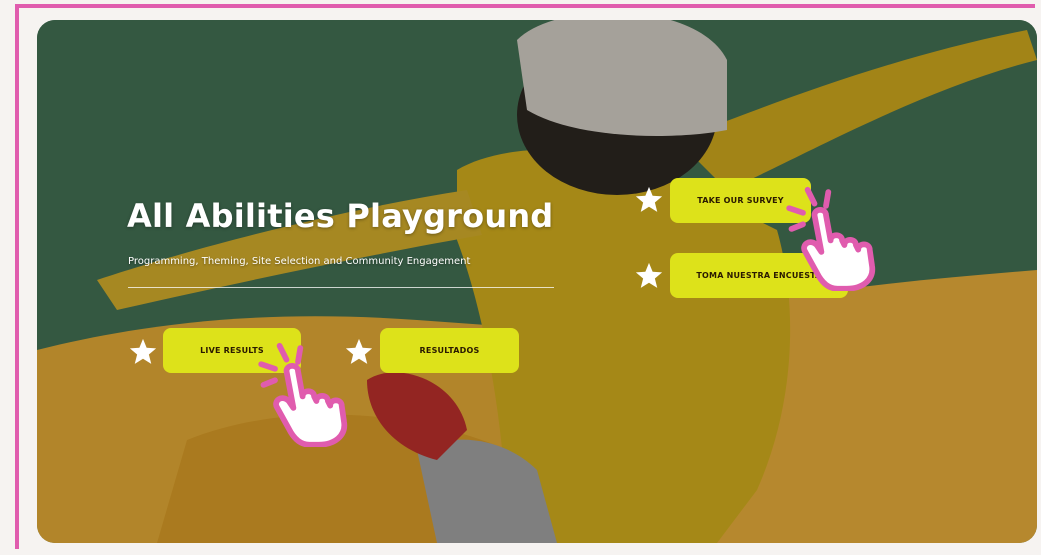  What do you see at coordinates (340, 216) in the screenshot?
I see `page-title: All Abilities Playground` at bounding box center [340, 216].